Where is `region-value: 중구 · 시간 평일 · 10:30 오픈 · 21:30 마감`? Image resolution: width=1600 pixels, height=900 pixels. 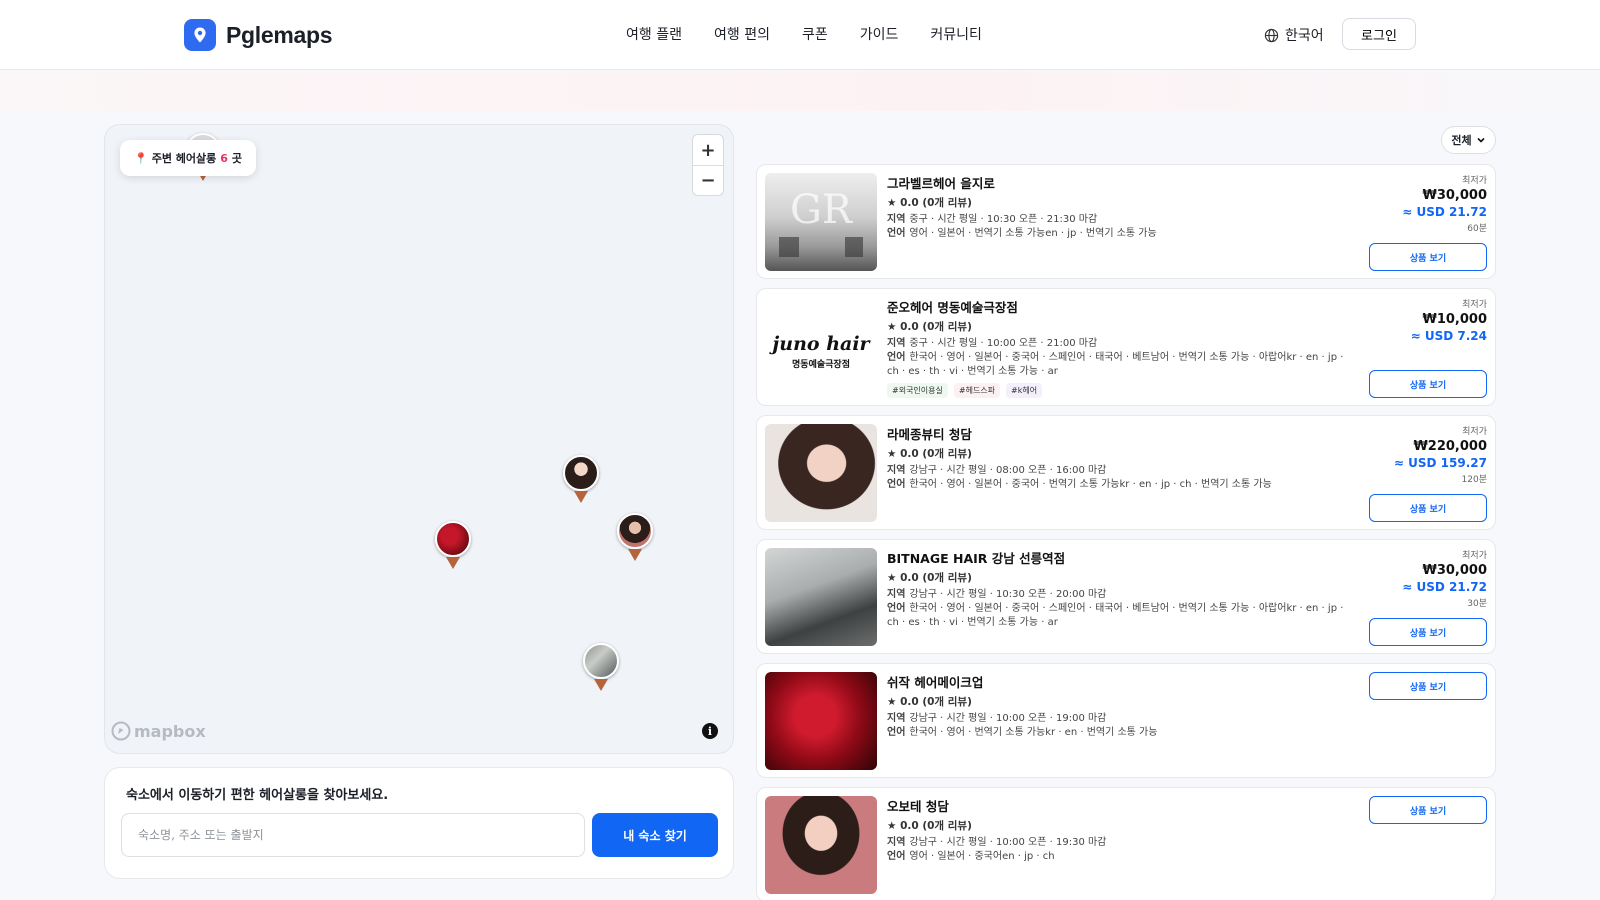
region-value: 중구 · 시간 평일 · 10:30 오픈 · 21:30 마감 is located at coordinates (1003, 219).